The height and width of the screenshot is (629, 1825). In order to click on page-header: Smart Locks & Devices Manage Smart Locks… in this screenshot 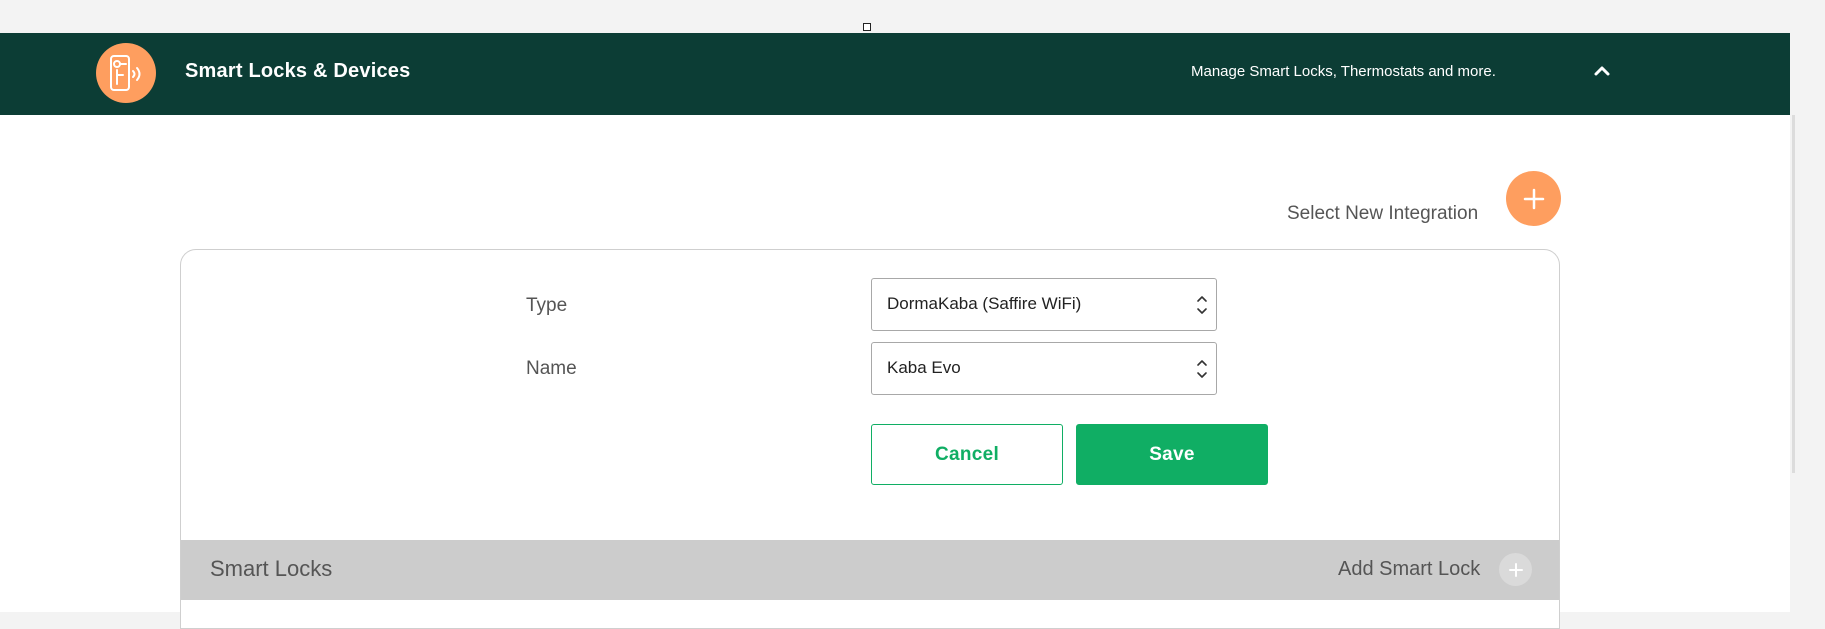, I will do `click(895, 74)`.